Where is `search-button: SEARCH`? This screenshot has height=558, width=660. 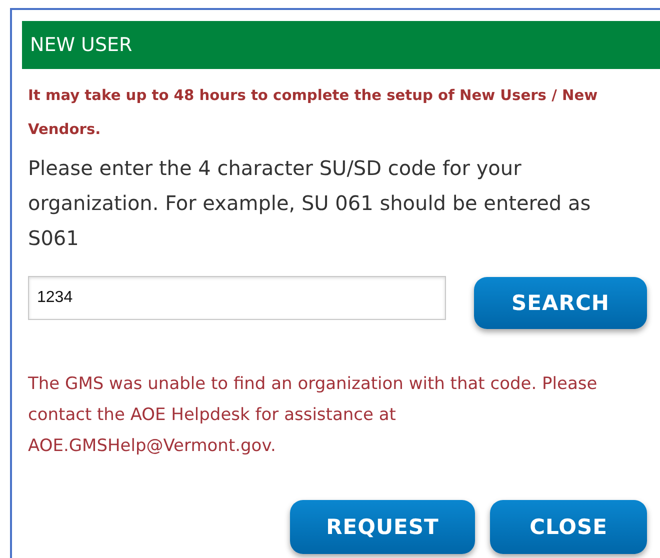 search-button: SEARCH is located at coordinates (560, 303).